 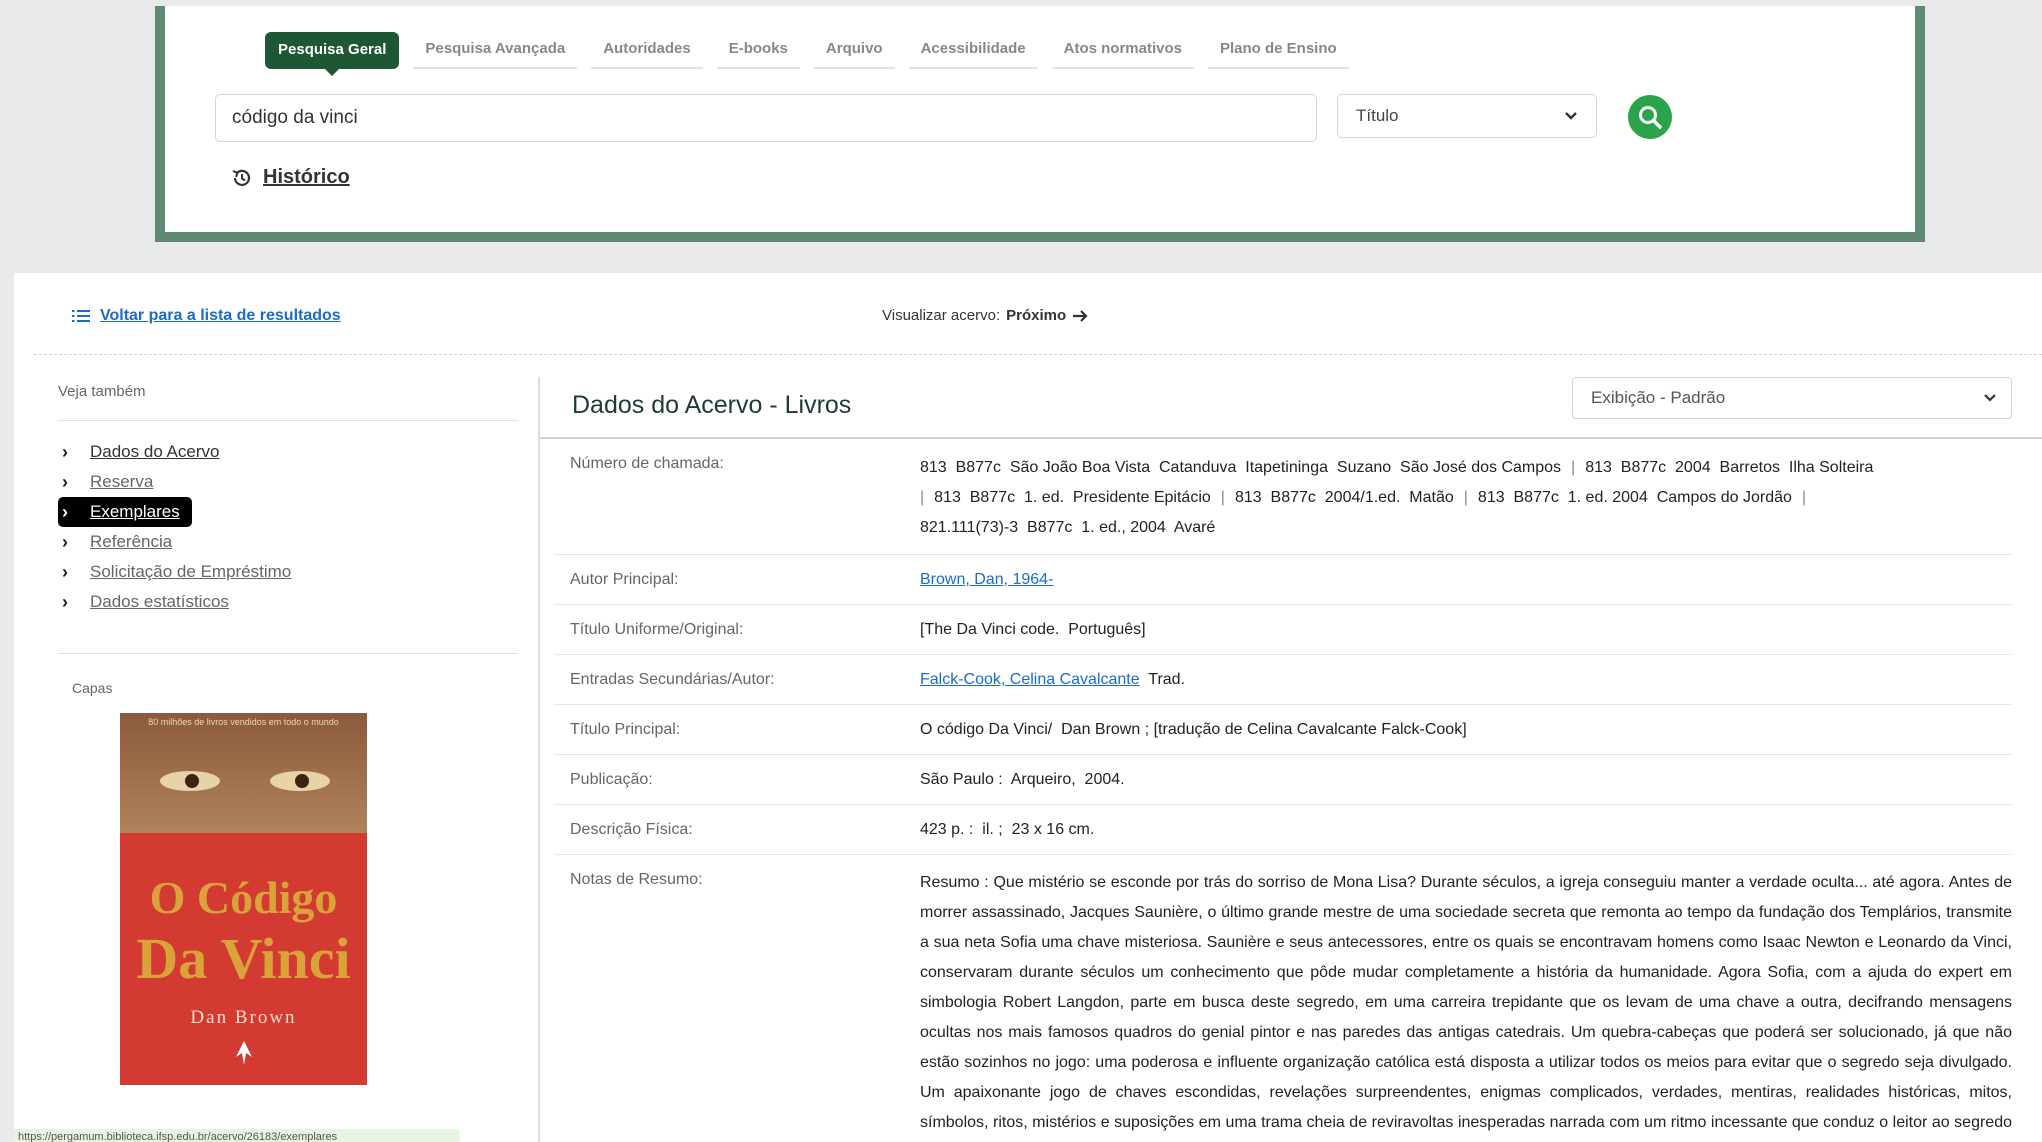 What do you see at coordinates (1344, 497) in the screenshot?
I see `call-number: 813 B877c 2004/1.ed. Matão` at bounding box center [1344, 497].